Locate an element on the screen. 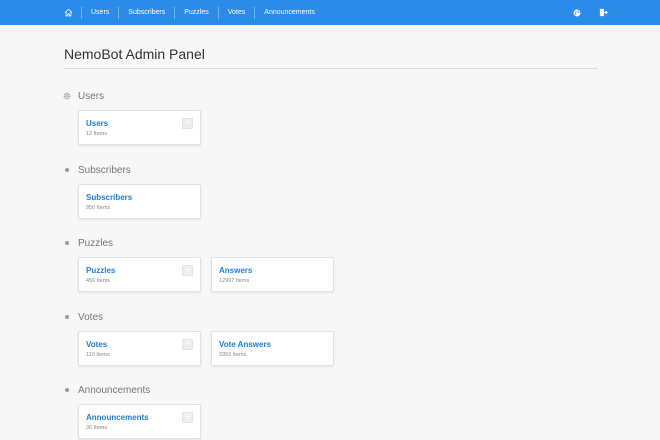 The height and width of the screenshot is (440, 660). card-announcements: Announcements 30 Items + is located at coordinates (139, 421).